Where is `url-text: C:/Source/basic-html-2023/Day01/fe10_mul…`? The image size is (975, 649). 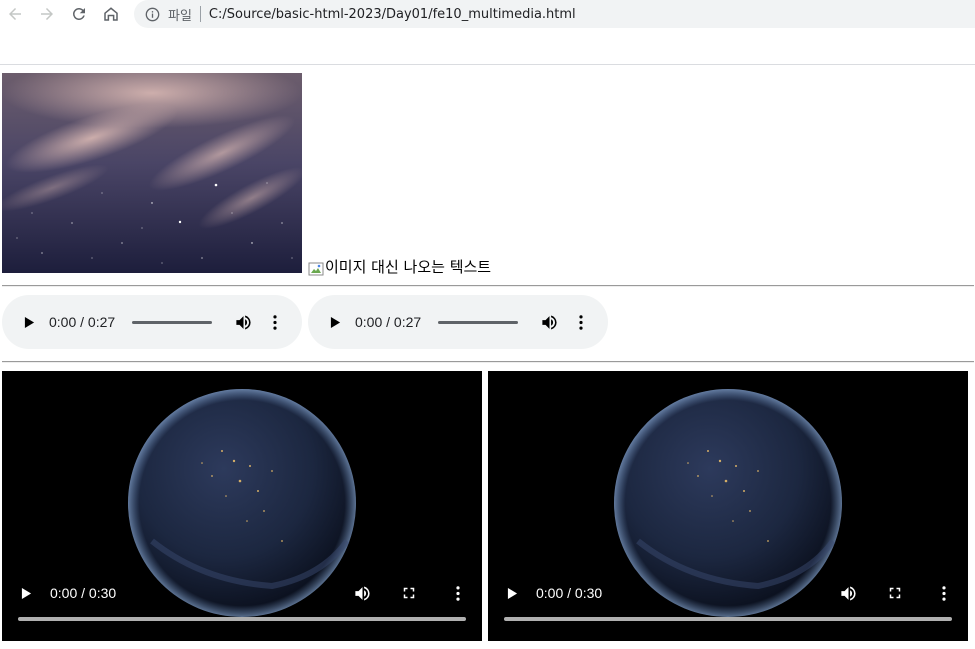
url-text: C:/Source/basic-html-2023/Day01/fe10_mul… is located at coordinates (392, 14).